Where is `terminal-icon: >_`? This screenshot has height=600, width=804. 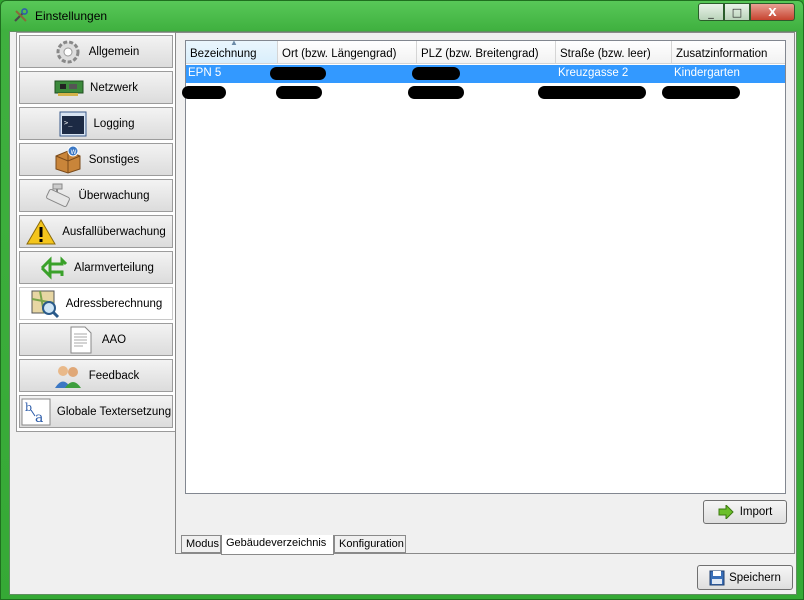
terminal-icon: >_ is located at coordinates (73, 124).